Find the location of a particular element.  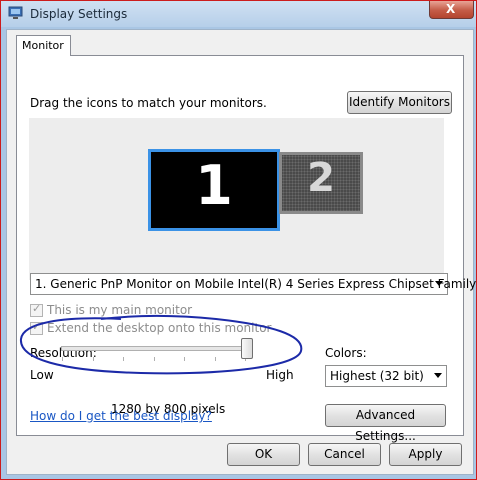

resolution-slider-thumb is located at coordinates (247, 348).